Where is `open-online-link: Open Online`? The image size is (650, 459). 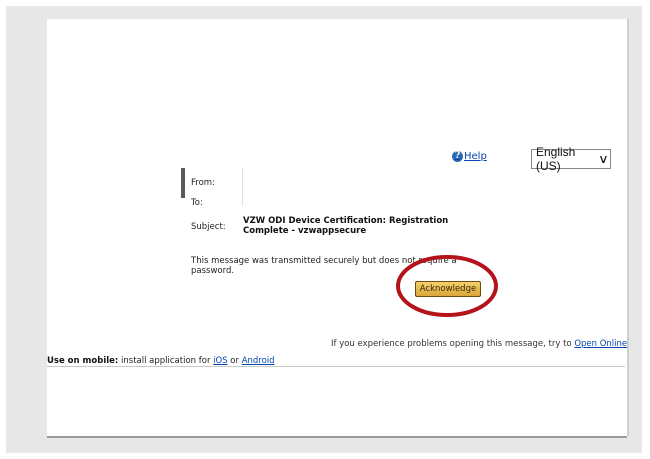
open-online-link: Open Online is located at coordinates (600, 344).